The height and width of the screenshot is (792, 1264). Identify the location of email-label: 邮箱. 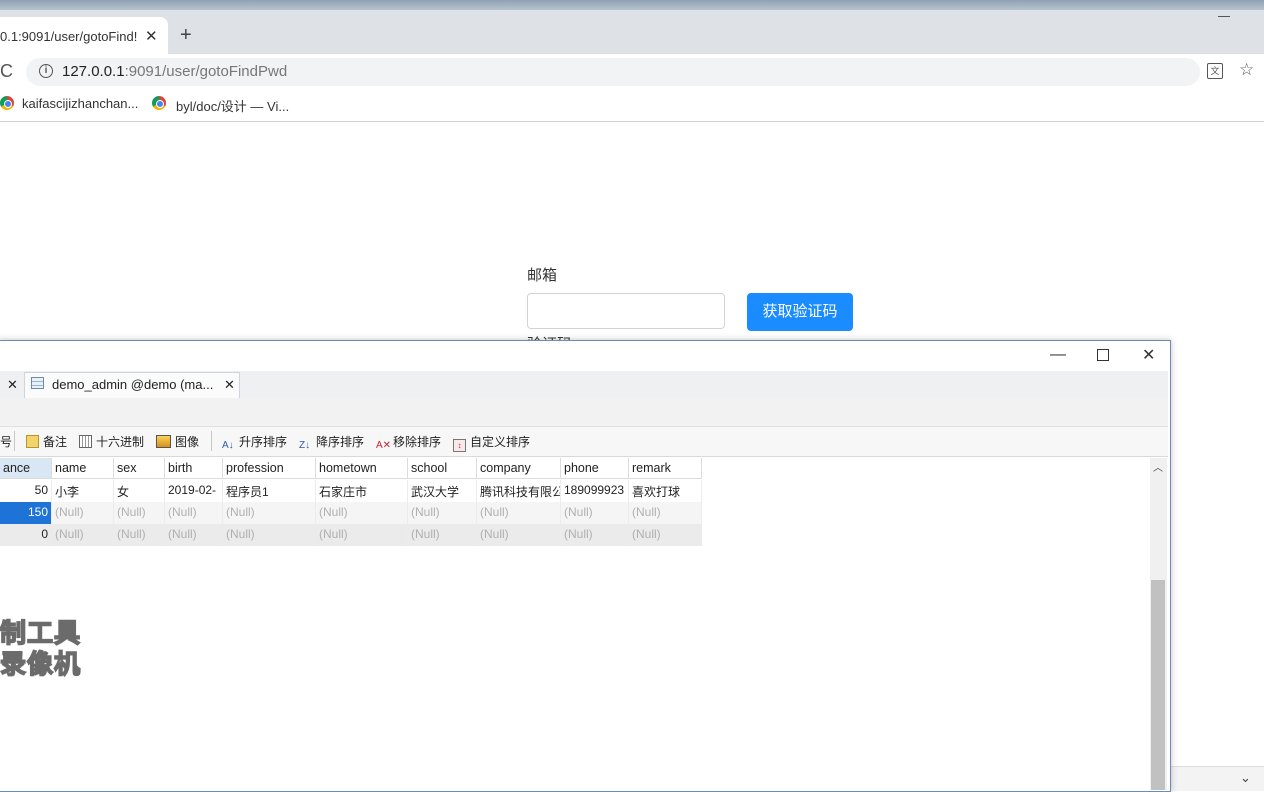
(542, 275).